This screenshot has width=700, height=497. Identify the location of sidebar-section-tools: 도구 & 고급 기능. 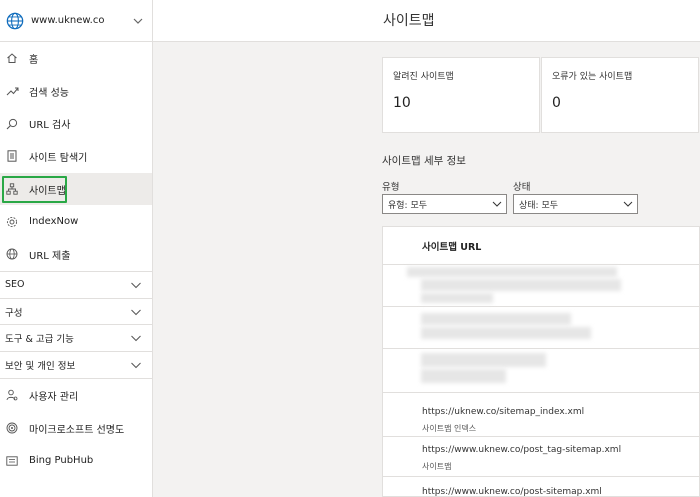
(76, 337).